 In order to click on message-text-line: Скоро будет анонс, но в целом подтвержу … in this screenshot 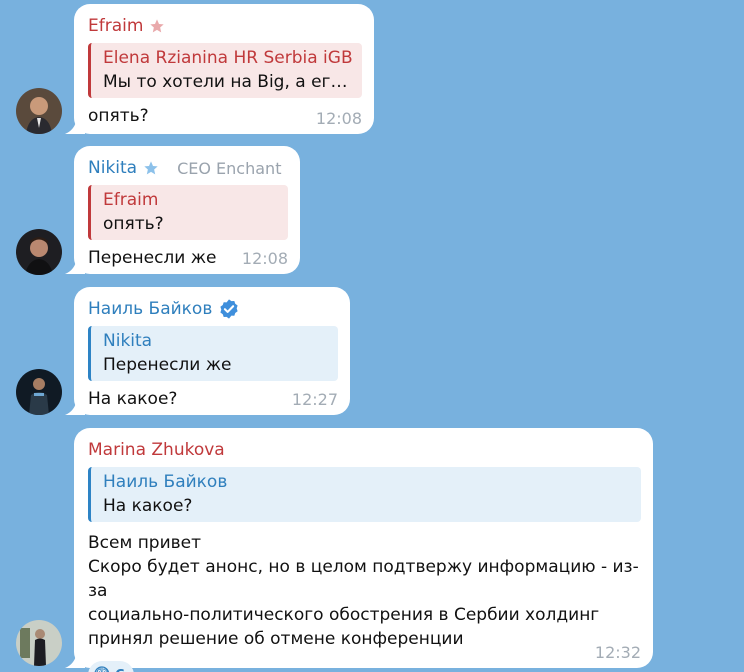, I will do `click(363, 579)`.